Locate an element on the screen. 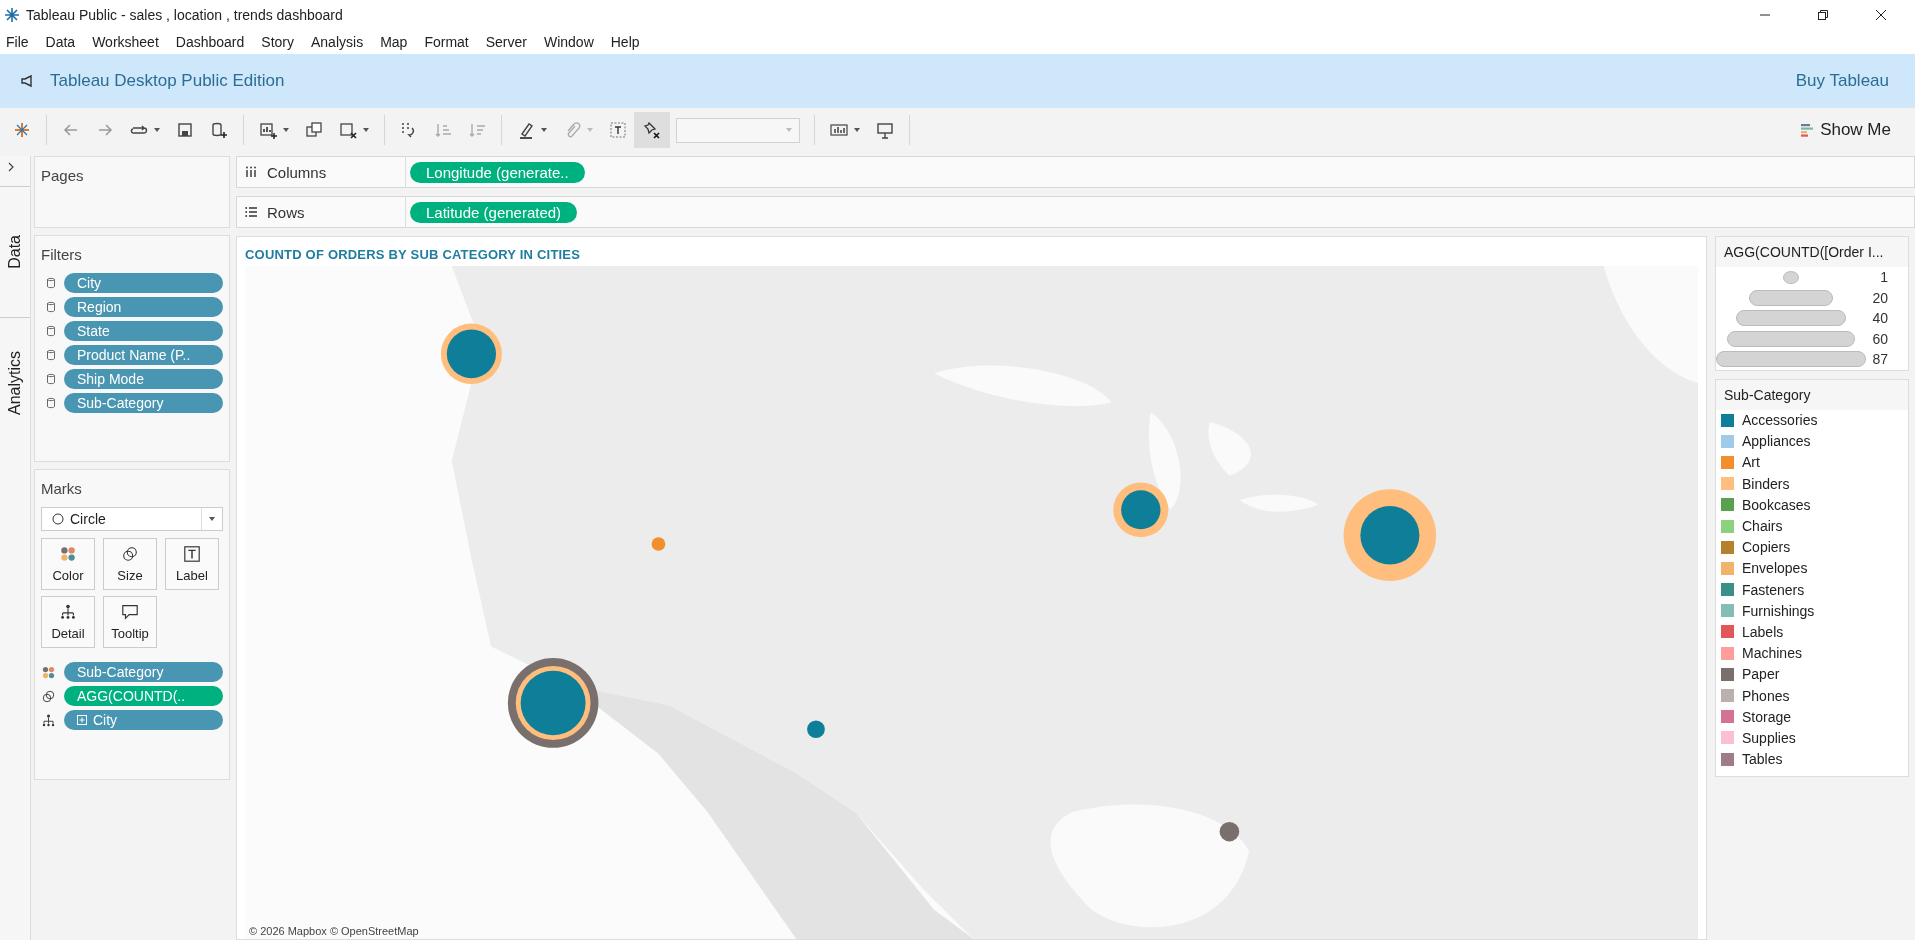  expand-icon is located at coordinates (11, 167).